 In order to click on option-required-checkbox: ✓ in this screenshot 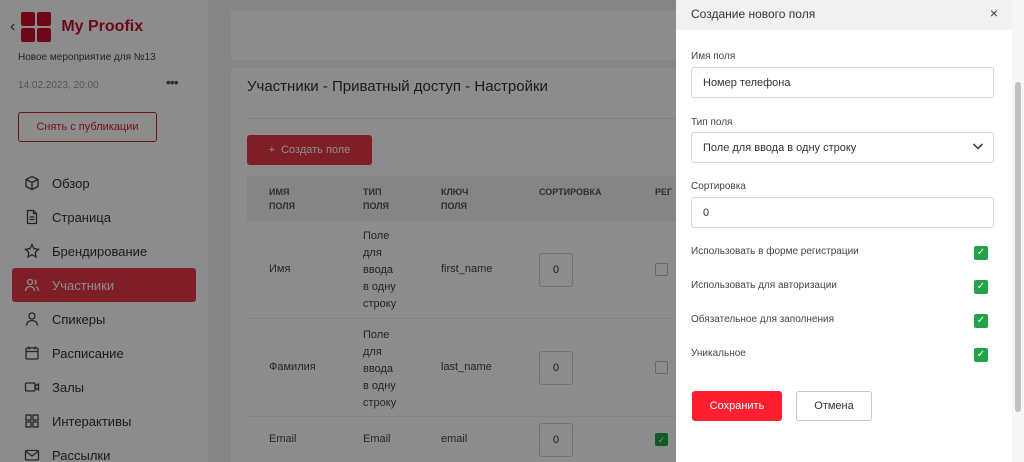, I will do `click(981, 321)`.